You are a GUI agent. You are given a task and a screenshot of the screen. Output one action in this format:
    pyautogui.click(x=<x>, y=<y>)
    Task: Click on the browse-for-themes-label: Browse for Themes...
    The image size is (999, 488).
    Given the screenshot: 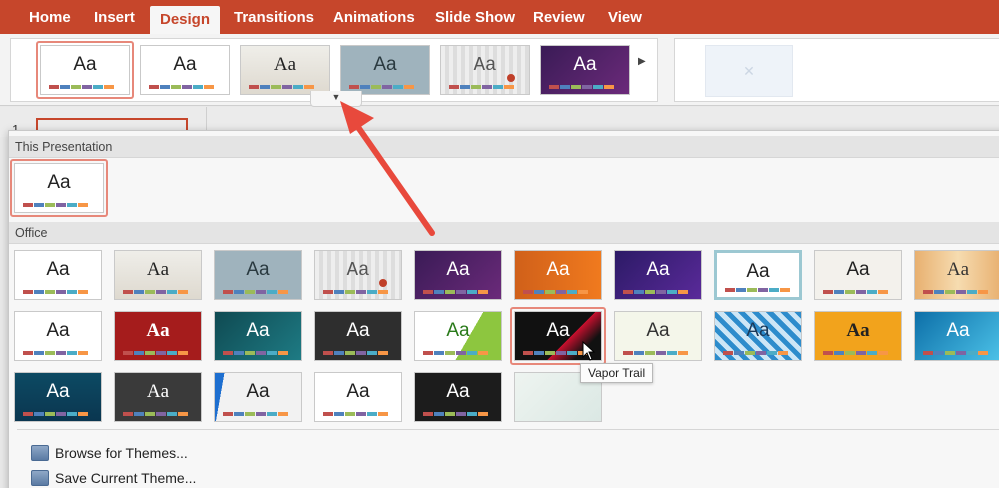 What is the action you would take?
    pyautogui.click(x=121, y=453)
    